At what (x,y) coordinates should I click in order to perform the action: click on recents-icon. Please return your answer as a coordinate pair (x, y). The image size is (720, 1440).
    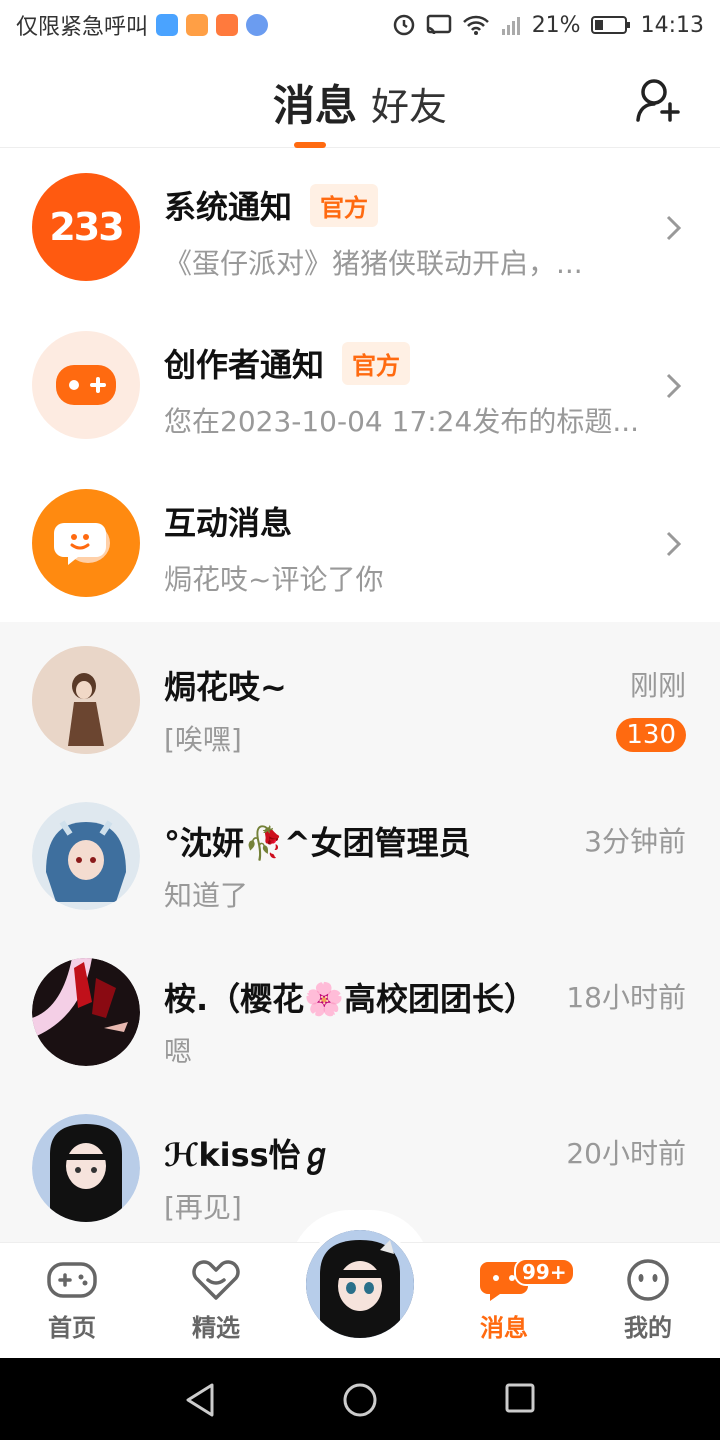
    Looking at the image, I should click on (520, 1398).